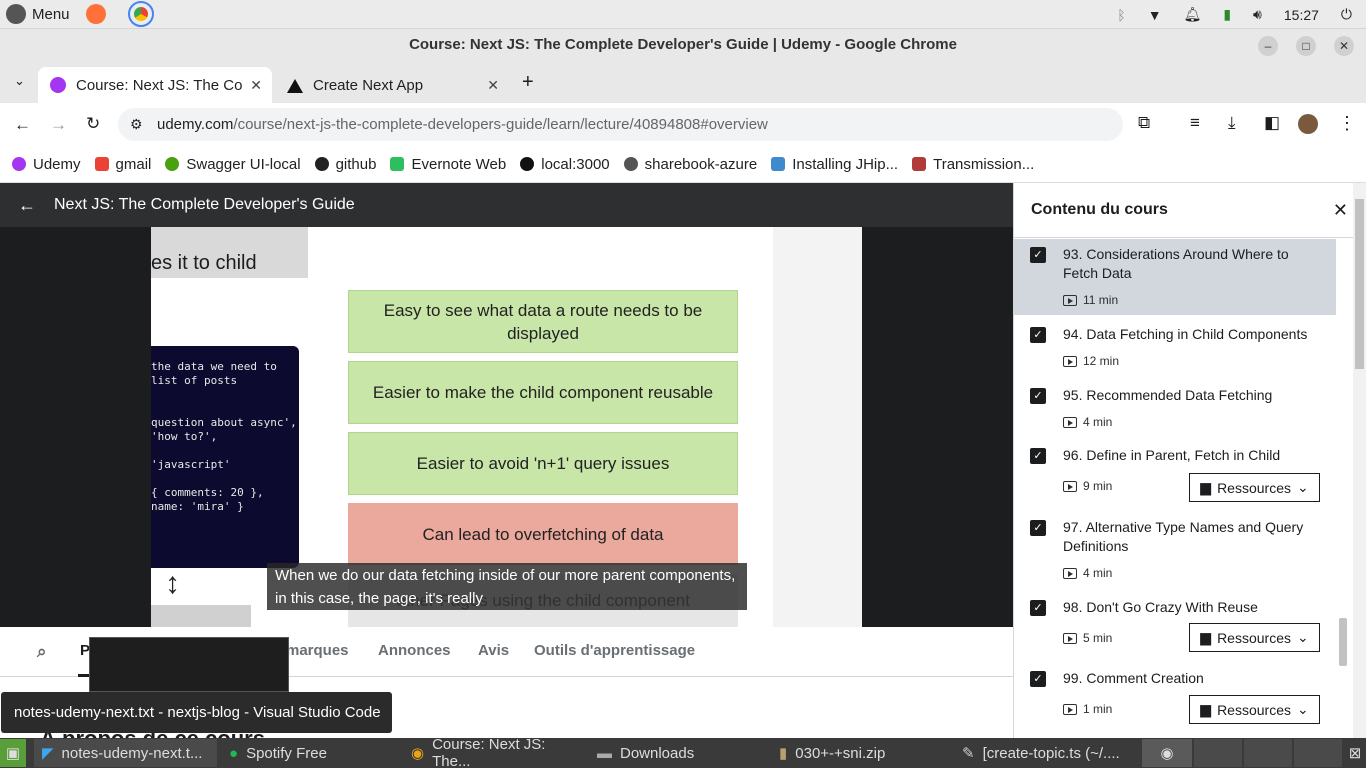 This screenshot has height=770, width=1366. I want to click on bookmark-github: github, so click(345, 164).